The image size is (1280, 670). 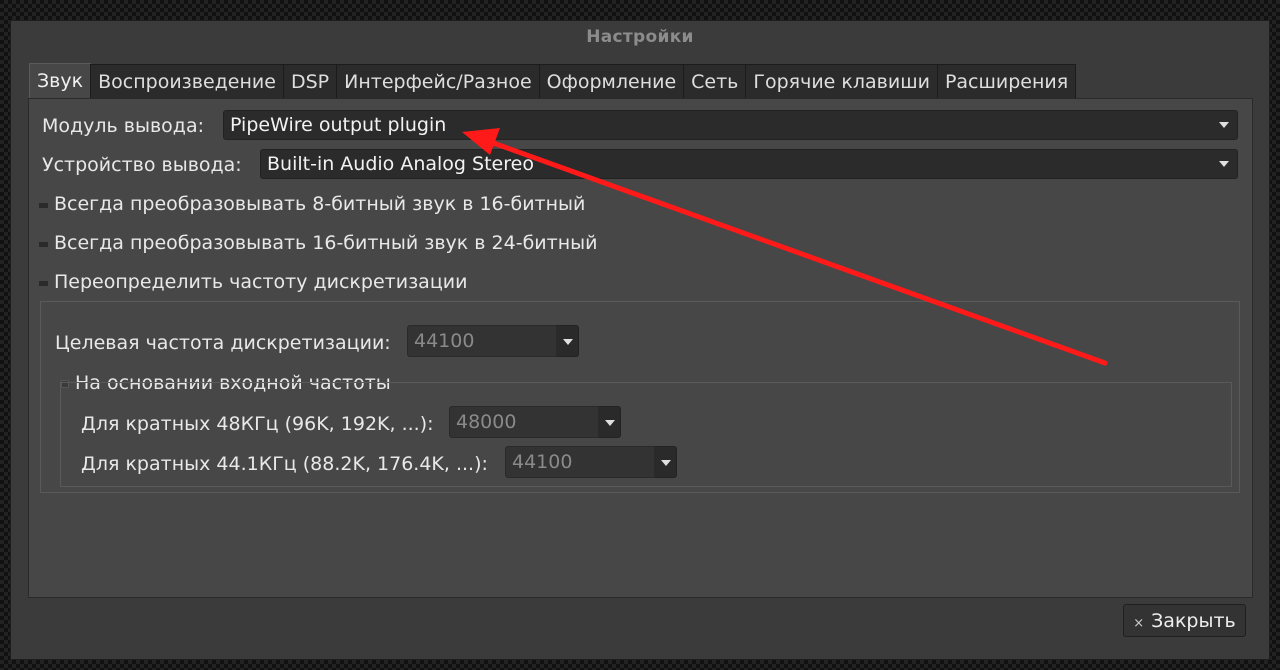 I want to click on target-rate-select: 44100, so click(x=493, y=341).